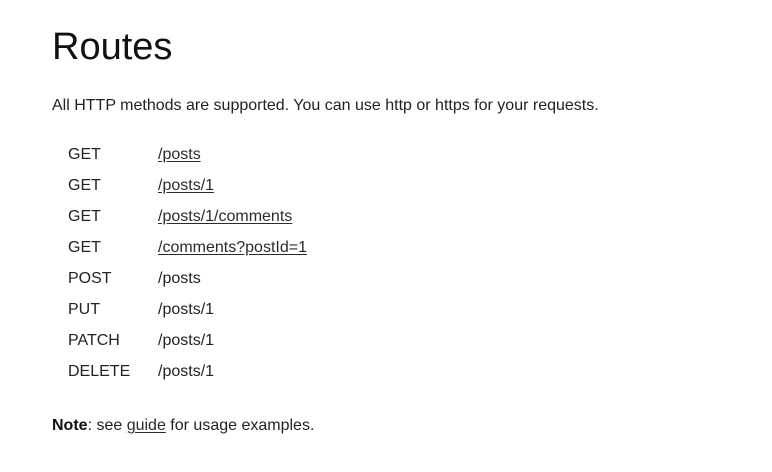 This screenshot has width=772, height=472. I want to click on route-link: /posts/1, so click(186, 185).